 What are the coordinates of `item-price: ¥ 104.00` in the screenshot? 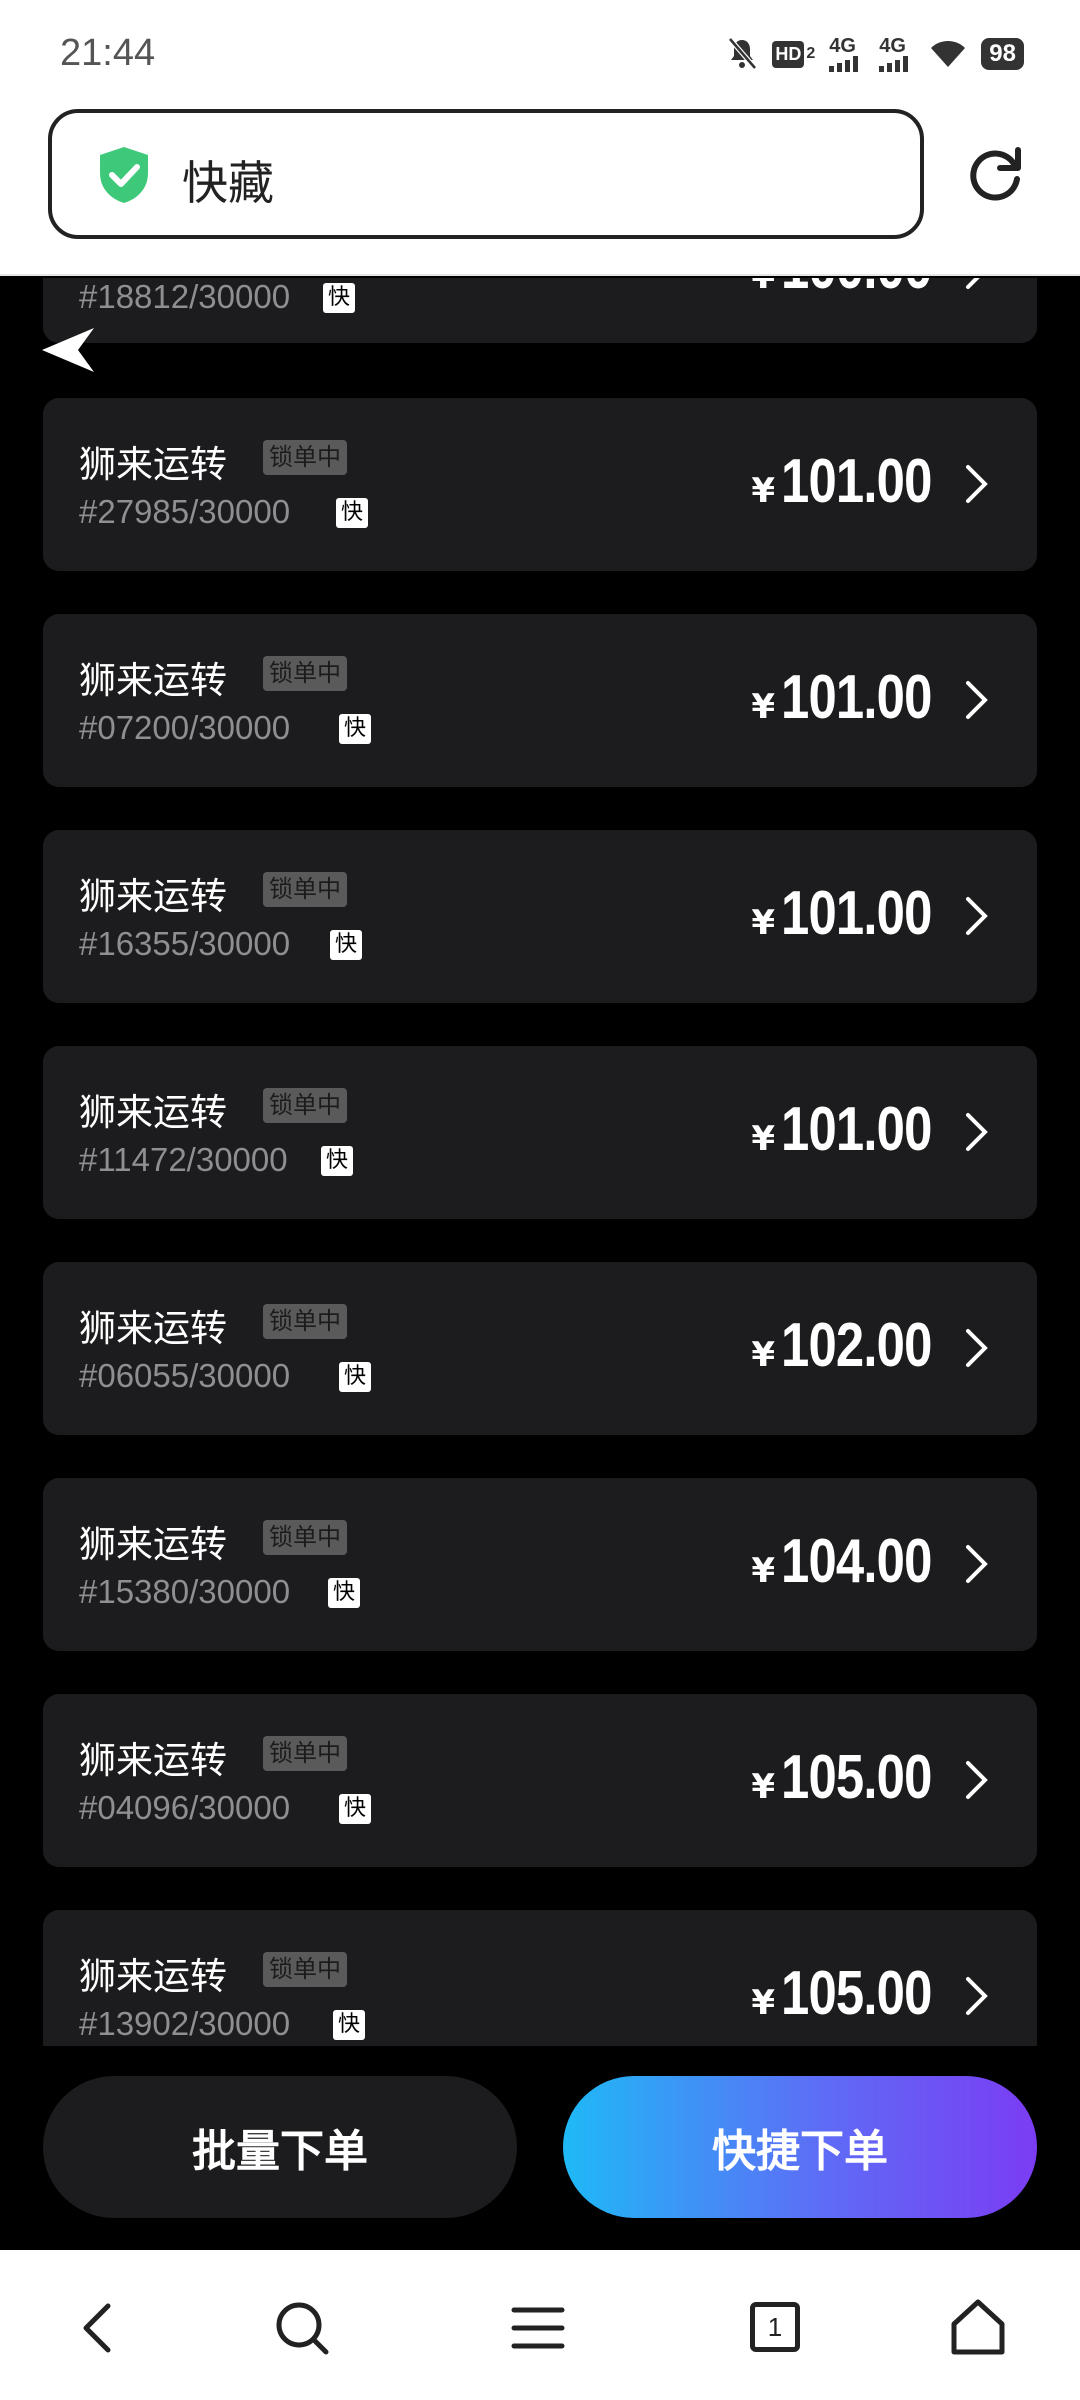 It's located at (841, 1561).